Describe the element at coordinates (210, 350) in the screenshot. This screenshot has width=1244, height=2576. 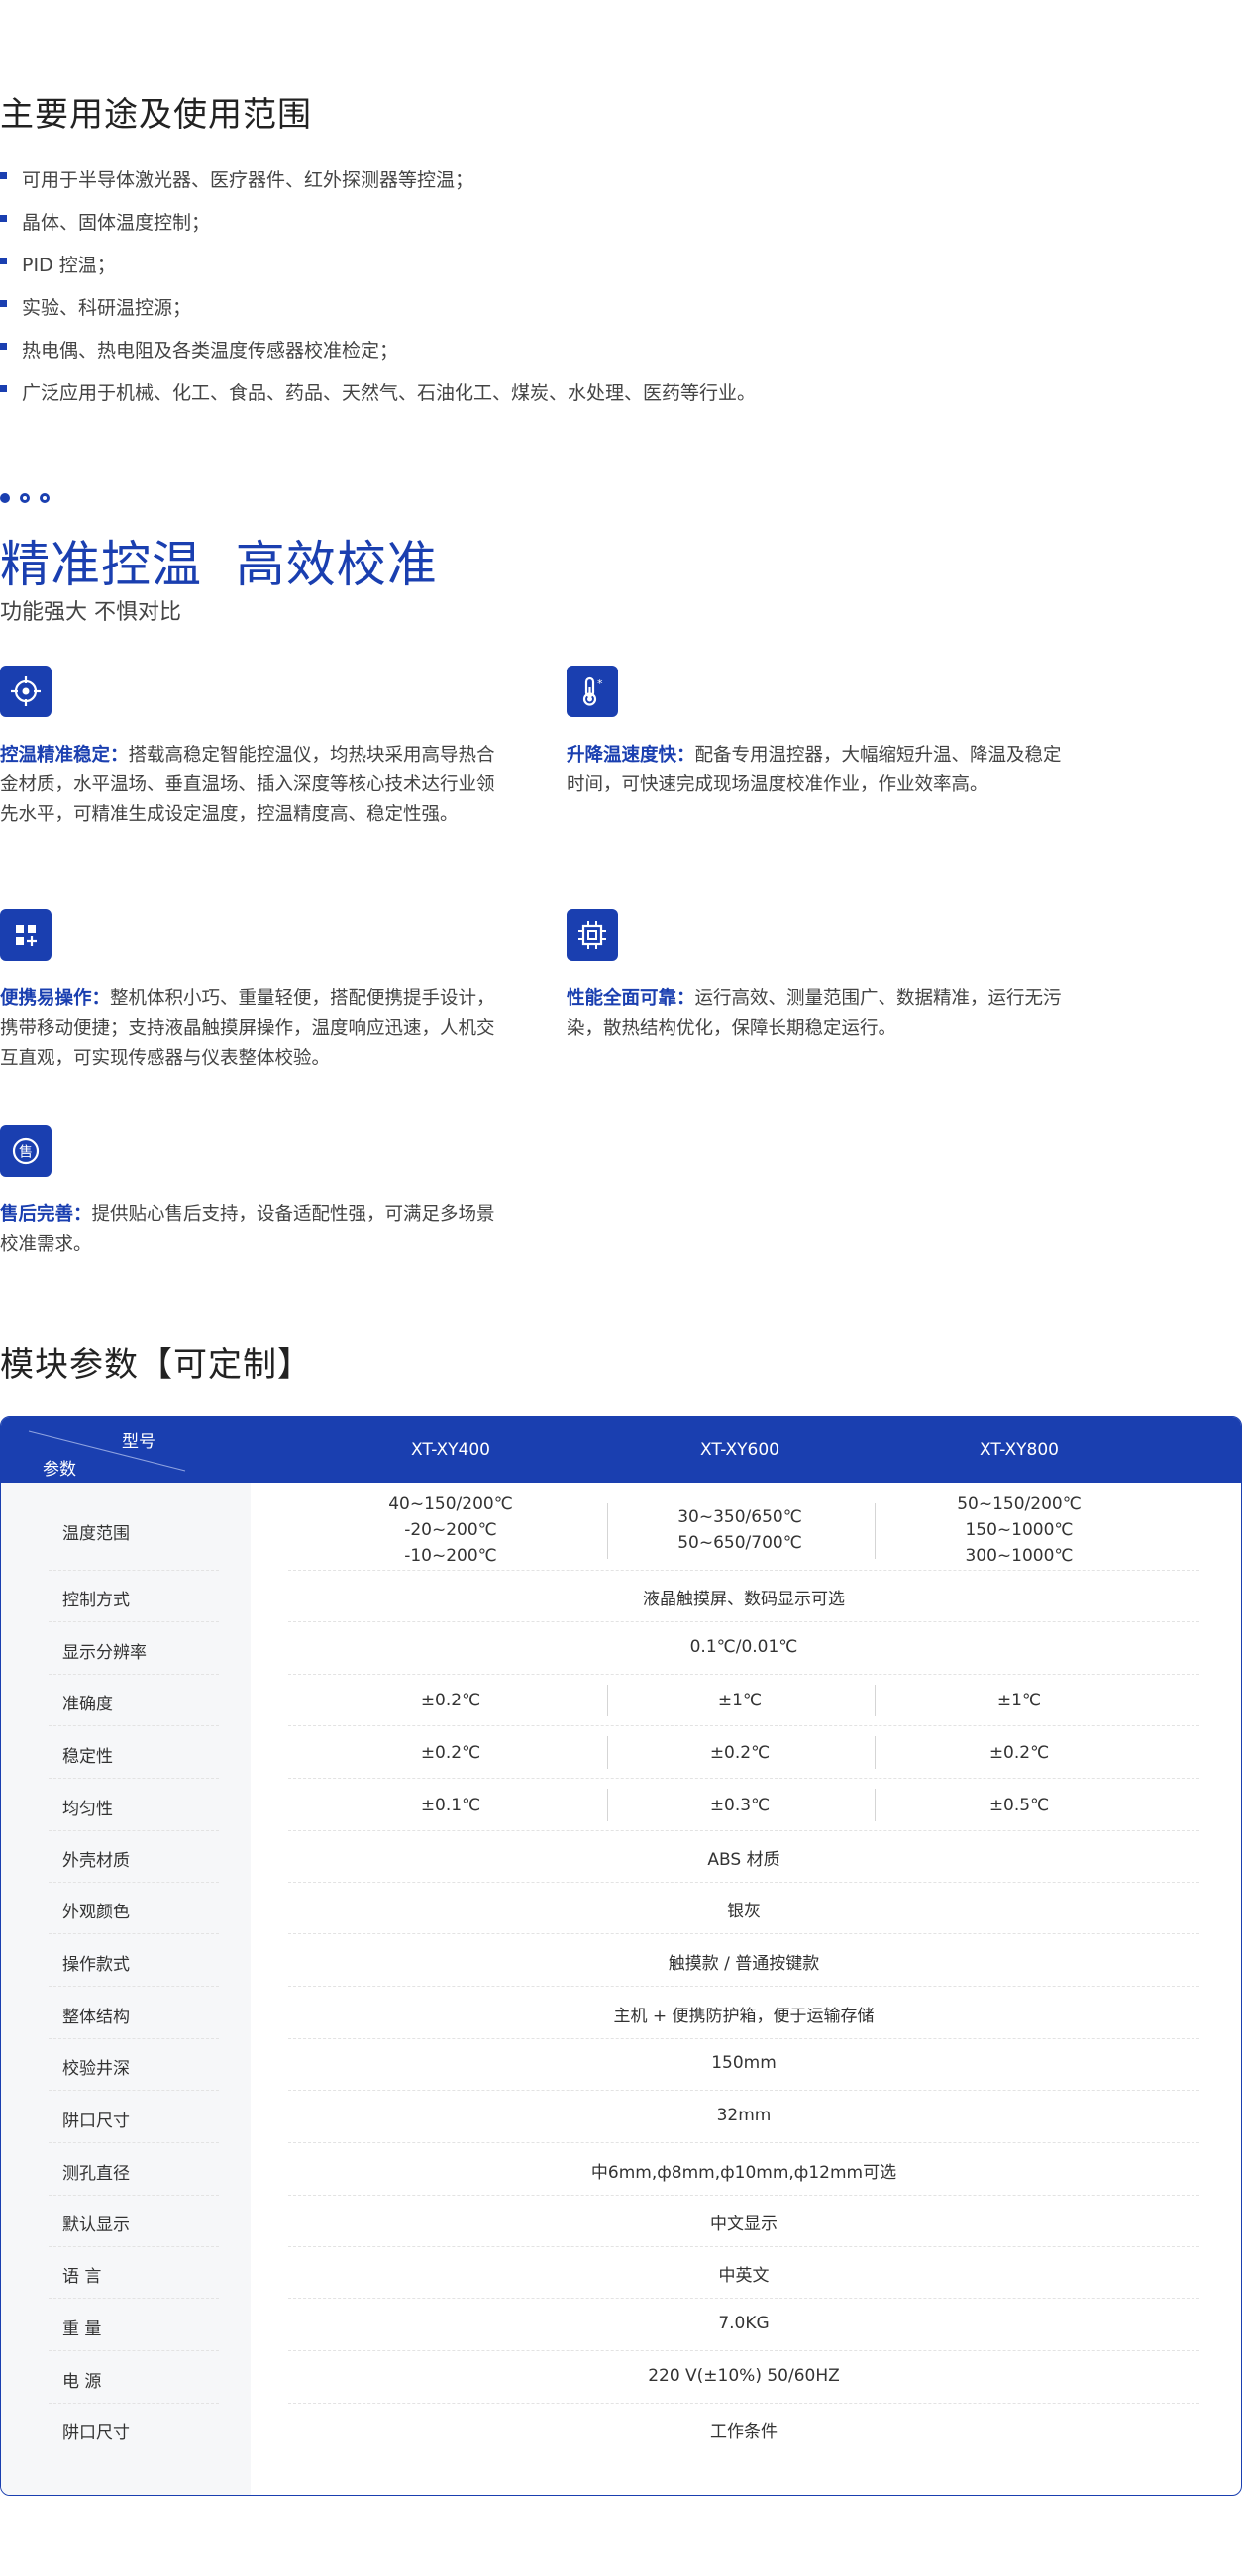
I see `uses-item-text: 热电偶、热电阻及各类温度传感器校准检定；` at that location.